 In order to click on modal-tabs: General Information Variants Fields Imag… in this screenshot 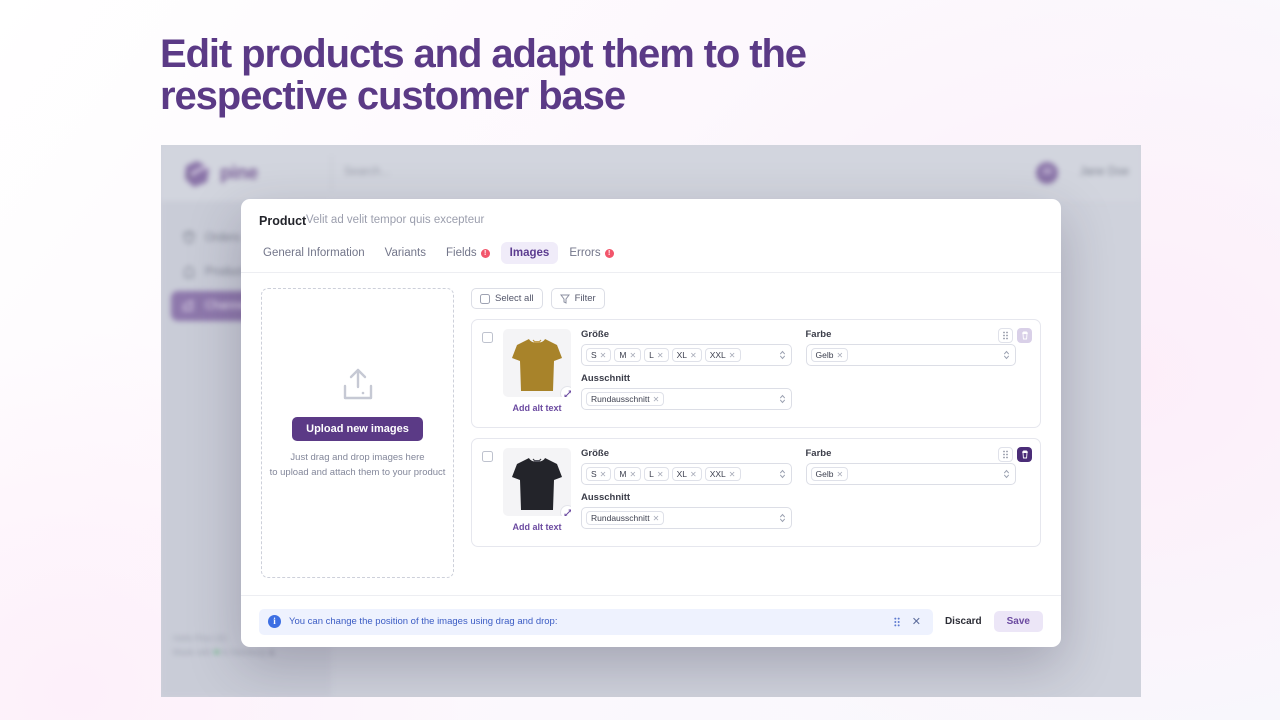, I will do `click(438, 253)`.